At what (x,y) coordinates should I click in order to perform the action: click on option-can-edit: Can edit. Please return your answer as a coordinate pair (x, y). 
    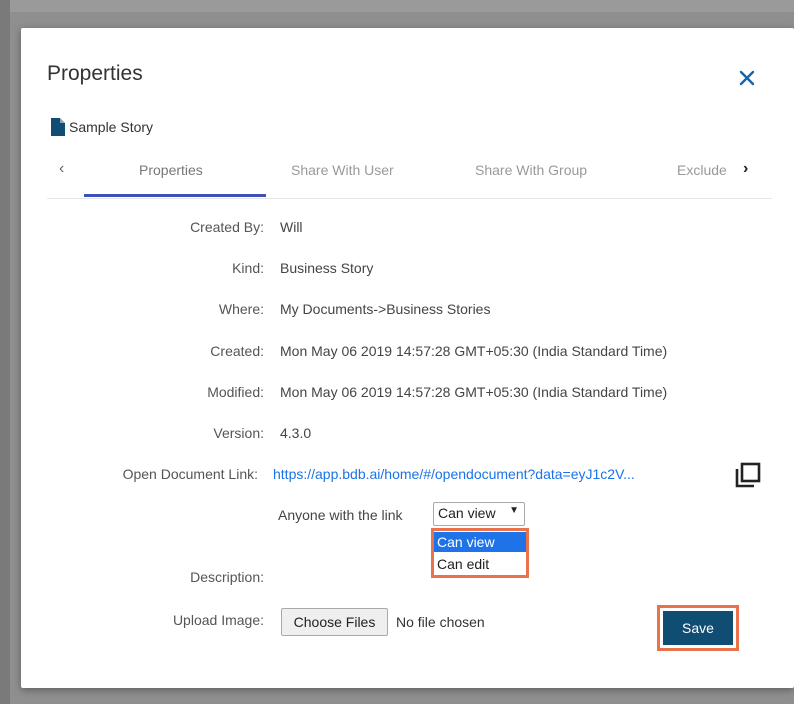
    Looking at the image, I should click on (480, 564).